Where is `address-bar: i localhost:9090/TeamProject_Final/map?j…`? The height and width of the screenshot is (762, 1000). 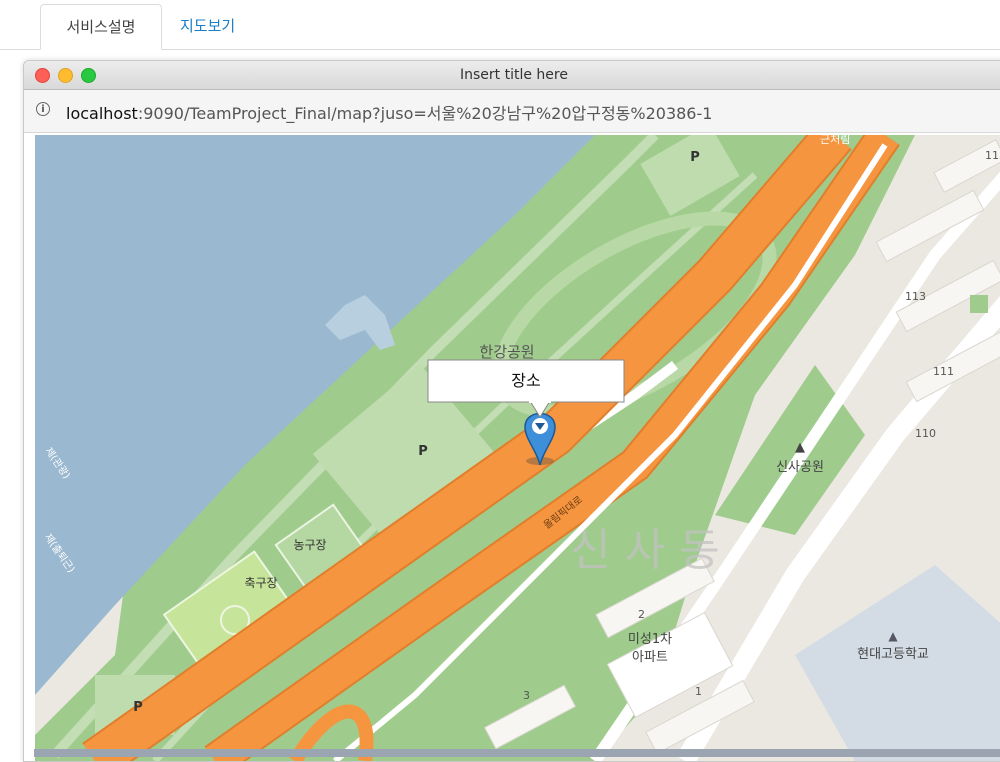 address-bar: i localhost:9090/TeamProject_Final/map?j… is located at coordinates (512, 111).